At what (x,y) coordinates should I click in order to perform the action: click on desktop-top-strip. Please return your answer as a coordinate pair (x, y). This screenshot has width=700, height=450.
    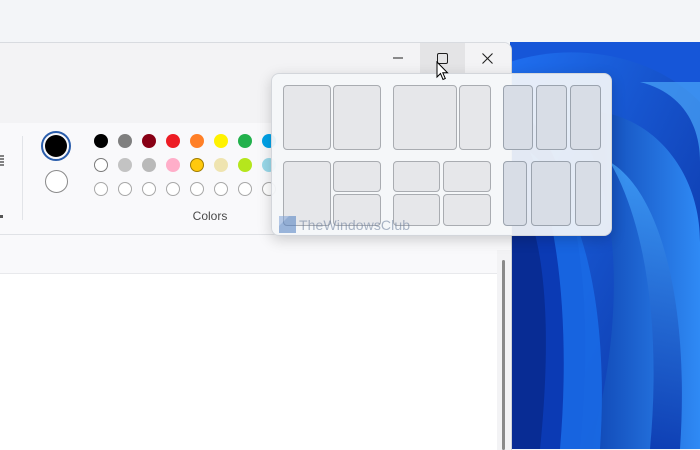
    Looking at the image, I should click on (350, 21).